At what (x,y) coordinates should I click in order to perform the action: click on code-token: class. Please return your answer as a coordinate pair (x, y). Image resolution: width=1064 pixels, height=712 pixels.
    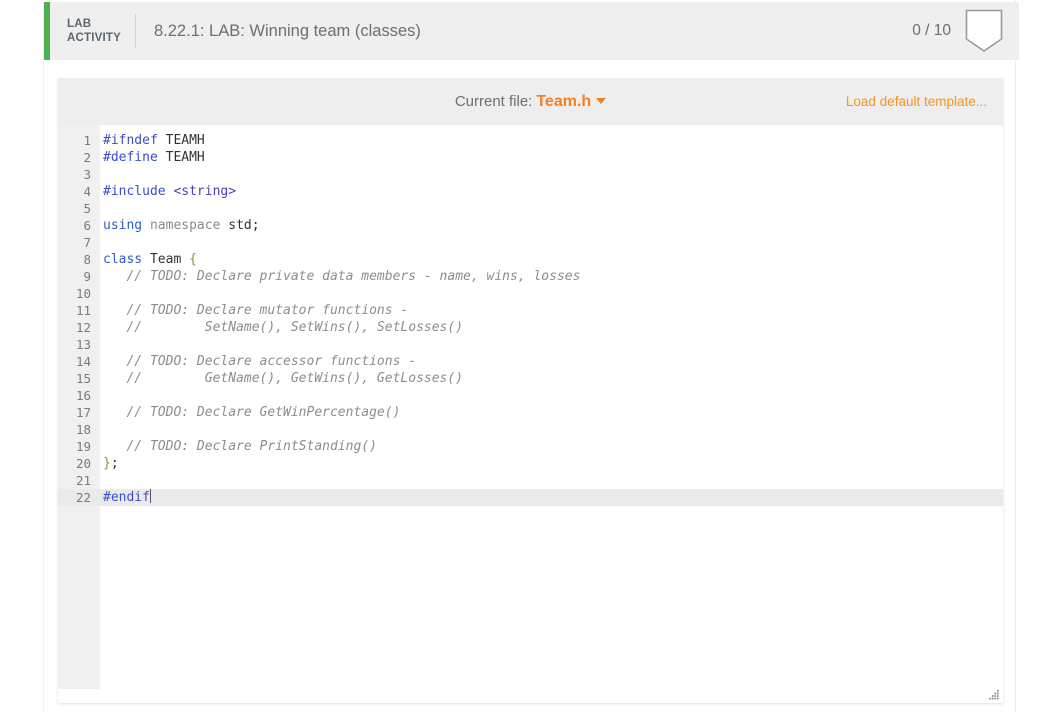
    Looking at the image, I should click on (123, 259).